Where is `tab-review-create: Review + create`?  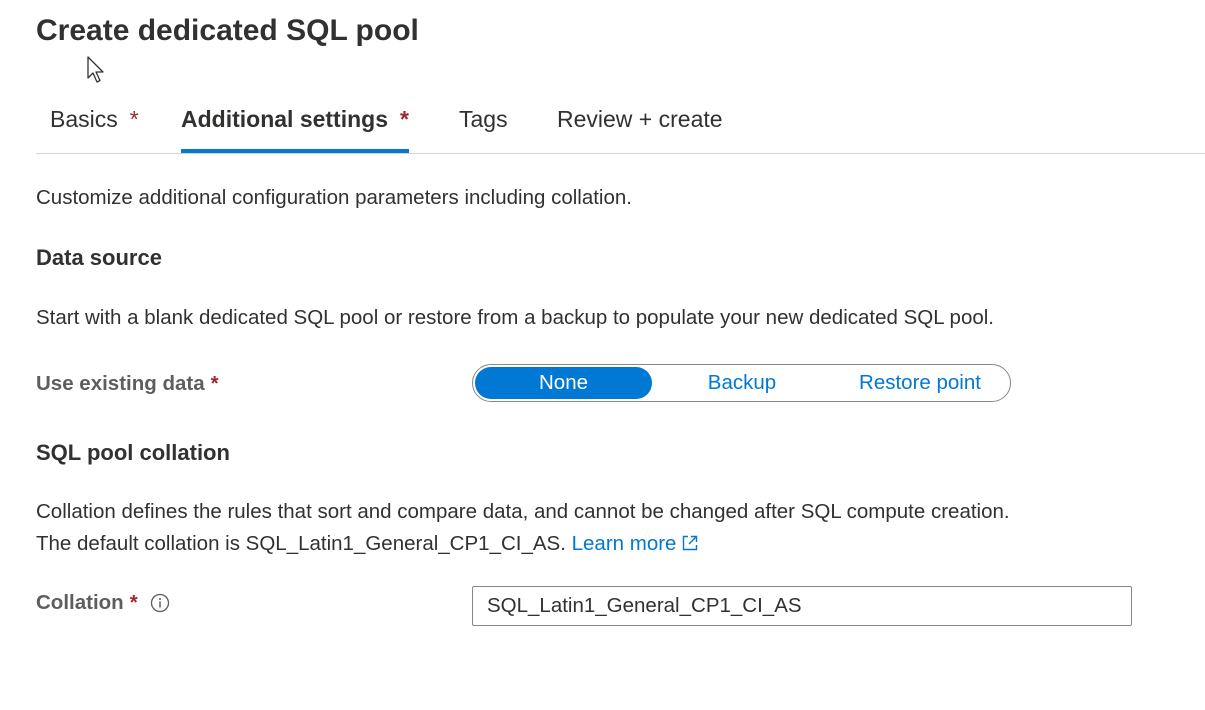 tab-review-create: Review + create is located at coordinates (640, 129).